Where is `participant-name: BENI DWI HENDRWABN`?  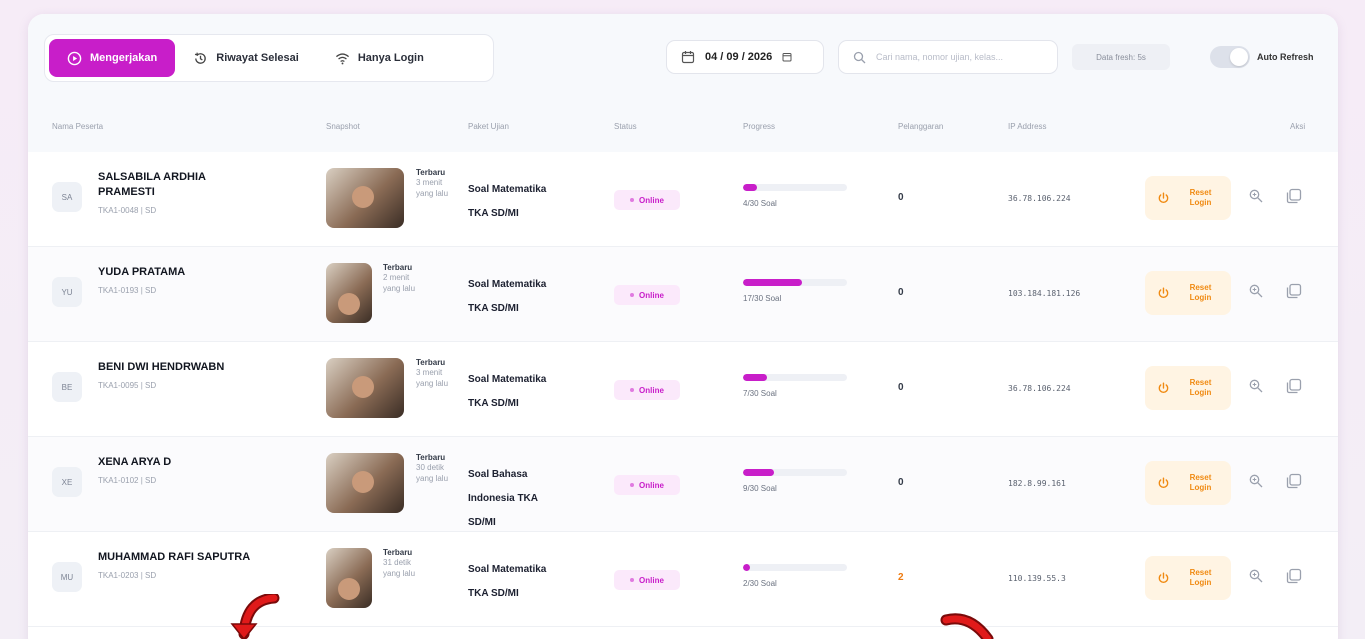 participant-name: BENI DWI HENDRWABN is located at coordinates (161, 367).